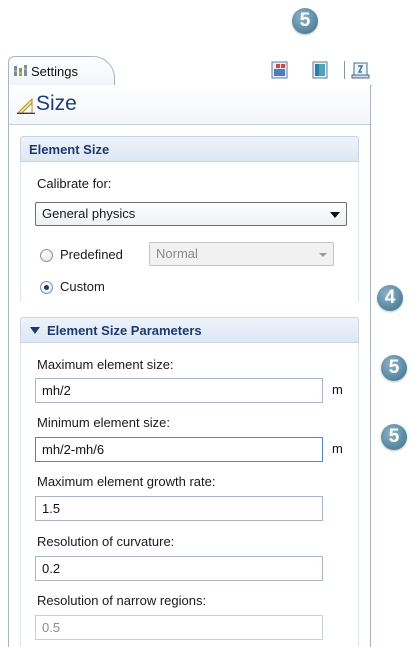  What do you see at coordinates (46, 255) in the screenshot?
I see `predefined-radio` at bounding box center [46, 255].